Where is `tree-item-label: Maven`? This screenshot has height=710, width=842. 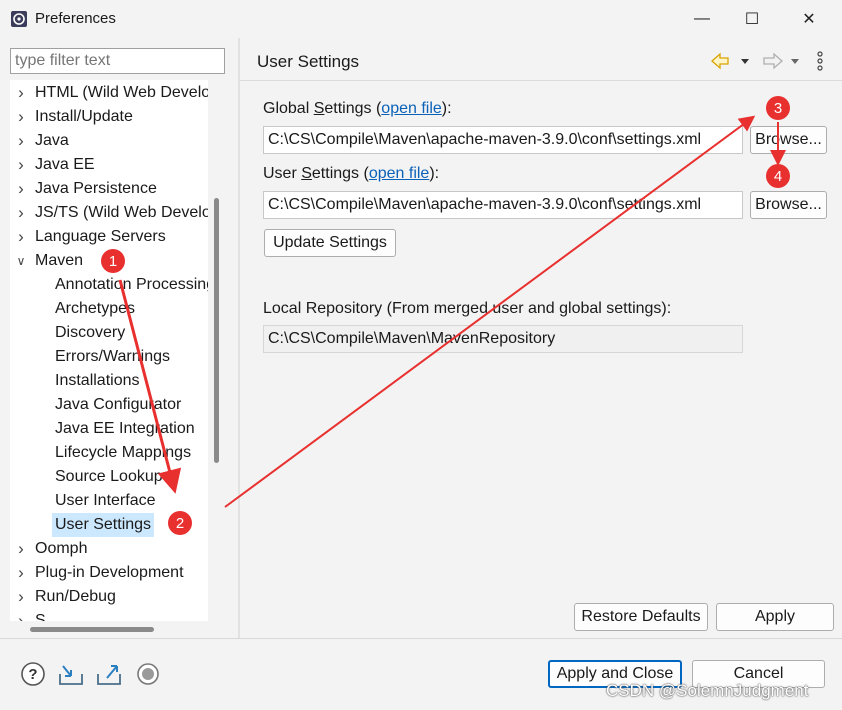 tree-item-label: Maven is located at coordinates (59, 260).